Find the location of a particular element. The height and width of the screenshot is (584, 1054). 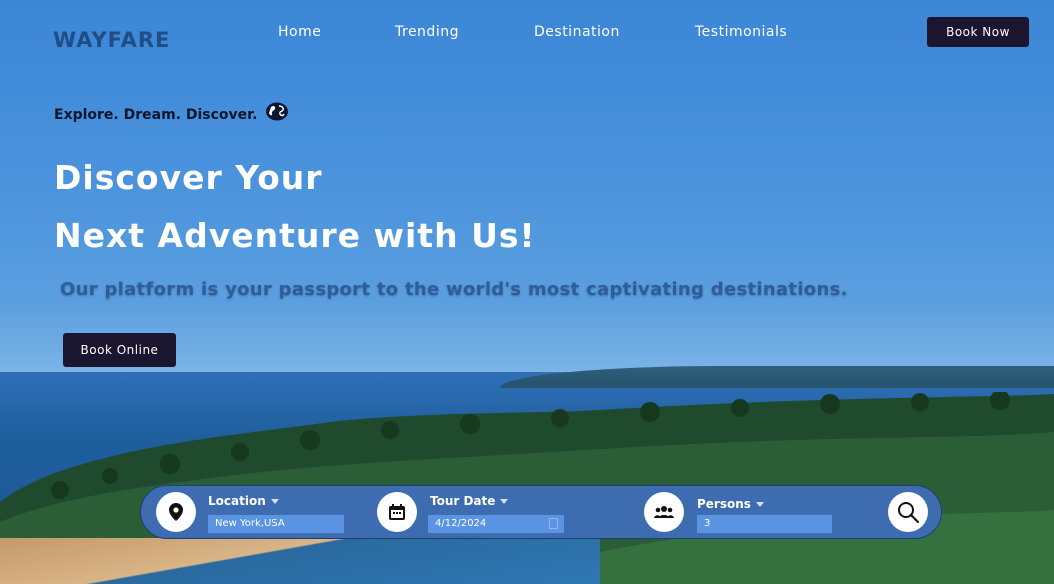

persons-label: Persons is located at coordinates (730, 504).